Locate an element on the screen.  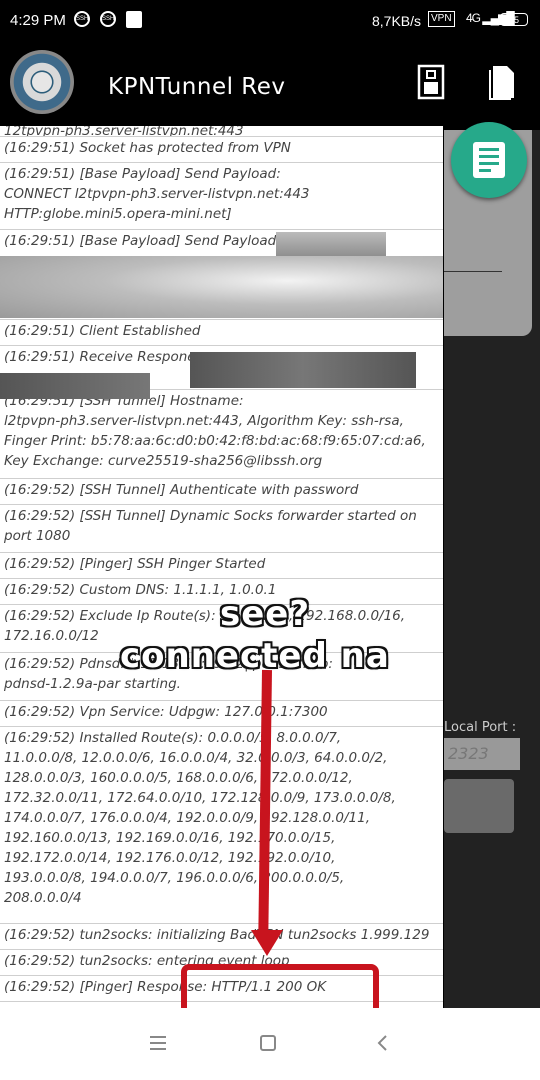
network-speed: 8,7KB/s is located at coordinates (397, 21).